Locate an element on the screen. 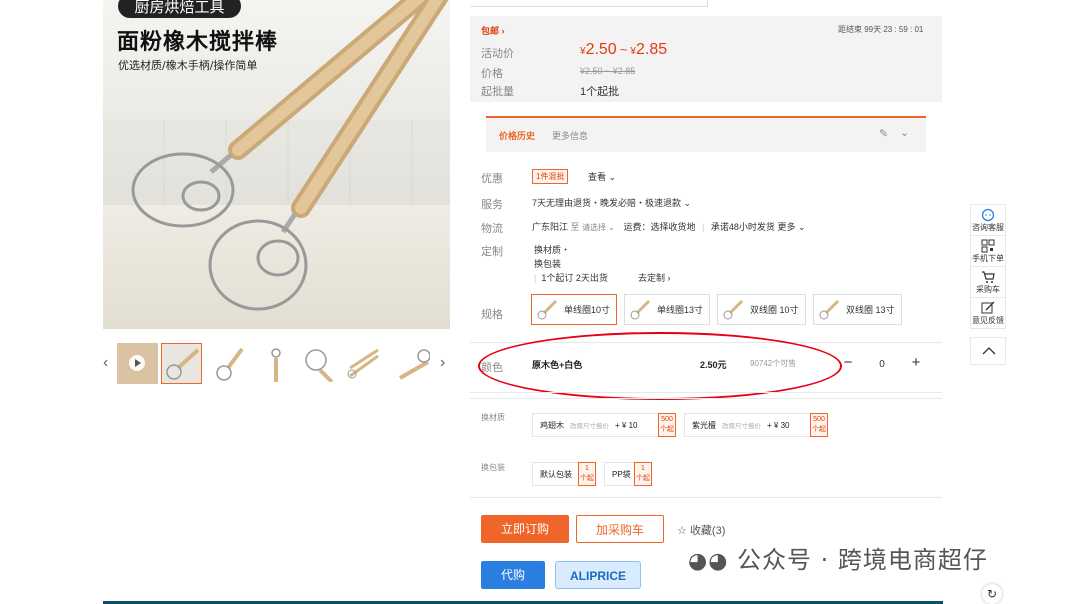  cart-icon is located at coordinates (988, 277).